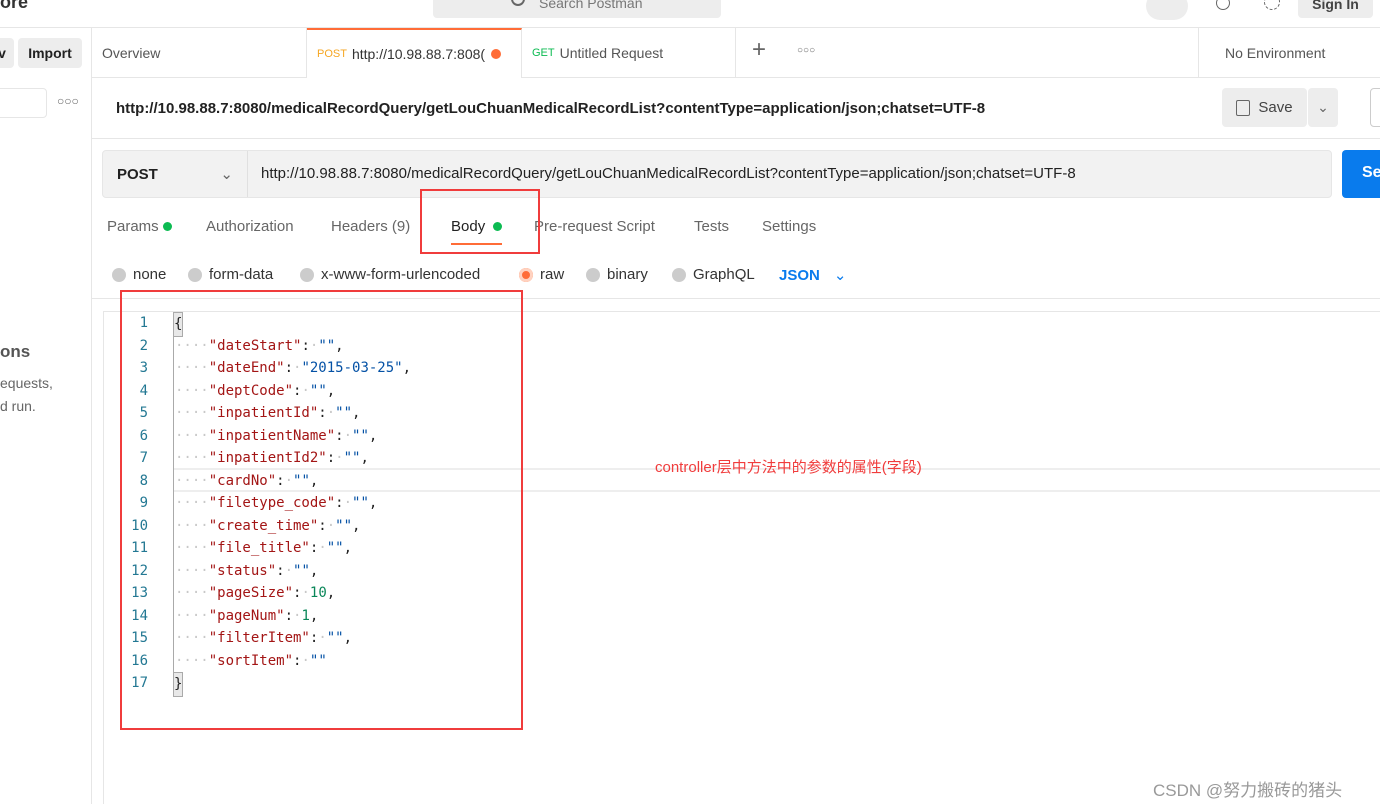  What do you see at coordinates (480, 221) in the screenshot?
I see `annotation-box-body` at bounding box center [480, 221].